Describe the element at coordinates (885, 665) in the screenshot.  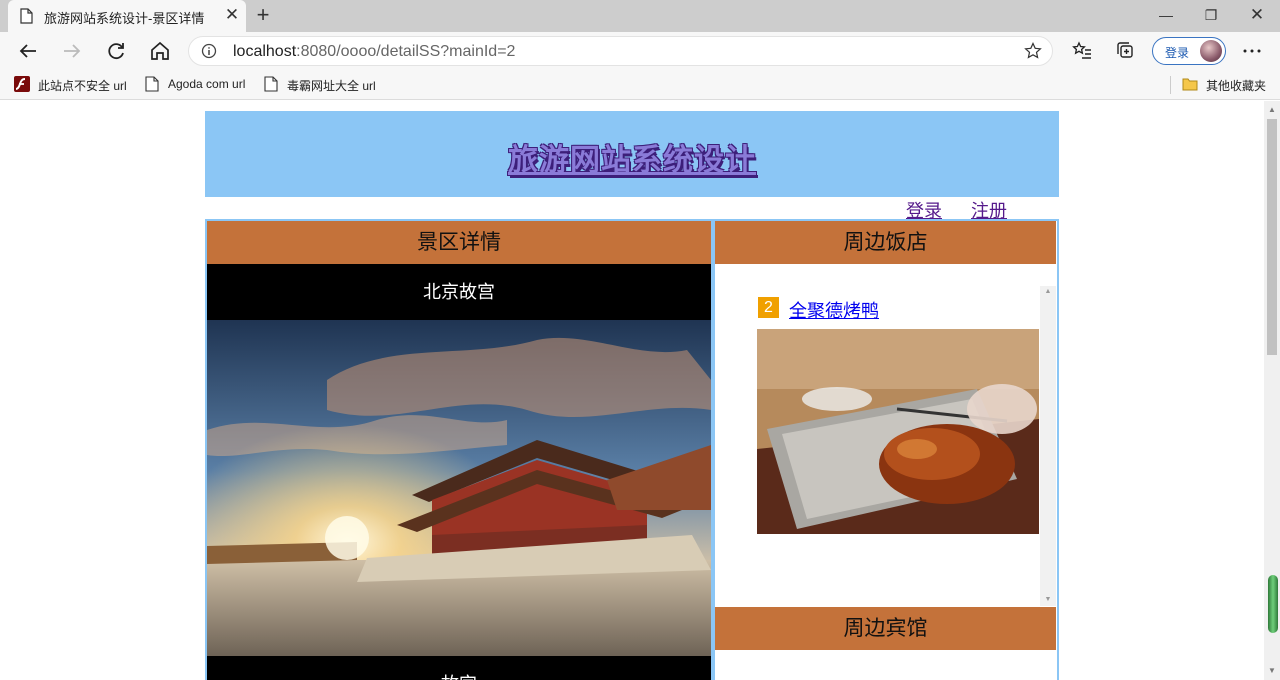
I see `hotel-list` at that location.